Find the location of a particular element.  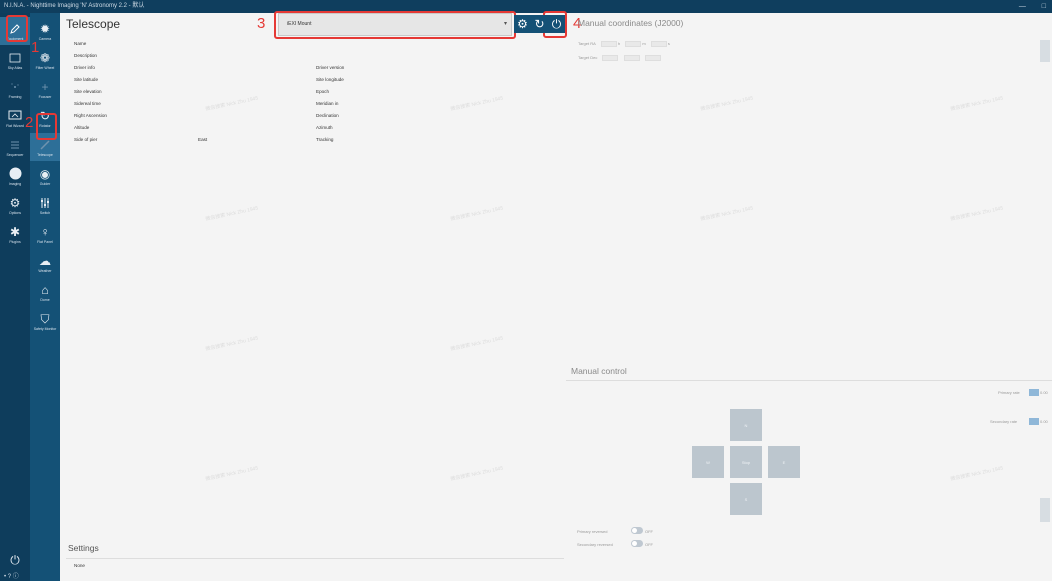

primary-rate-slider is located at coordinates (1034, 392).